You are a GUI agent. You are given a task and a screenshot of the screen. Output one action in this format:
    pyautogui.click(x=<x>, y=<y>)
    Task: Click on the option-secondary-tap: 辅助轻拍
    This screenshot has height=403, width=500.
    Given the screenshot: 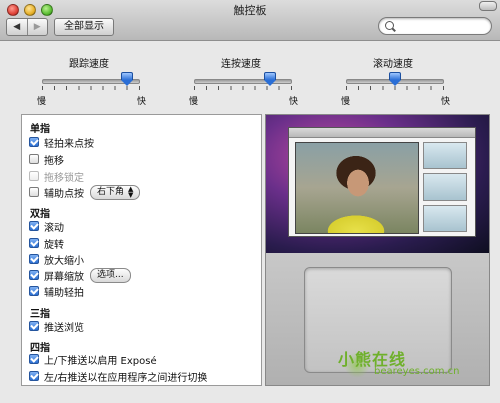 What is the action you would take?
    pyautogui.click(x=56, y=291)
    